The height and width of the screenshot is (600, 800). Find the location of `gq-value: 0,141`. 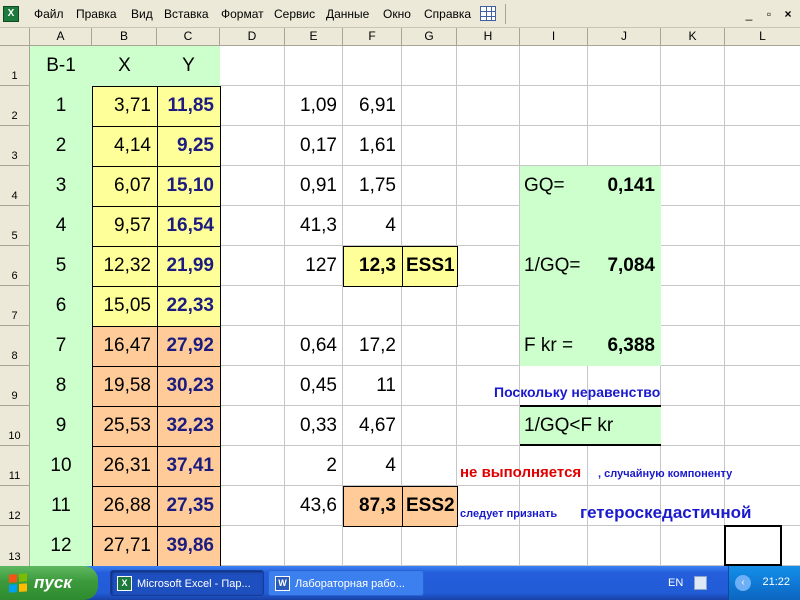

gq-value: 0,141 is located at coordinates (624, 186).